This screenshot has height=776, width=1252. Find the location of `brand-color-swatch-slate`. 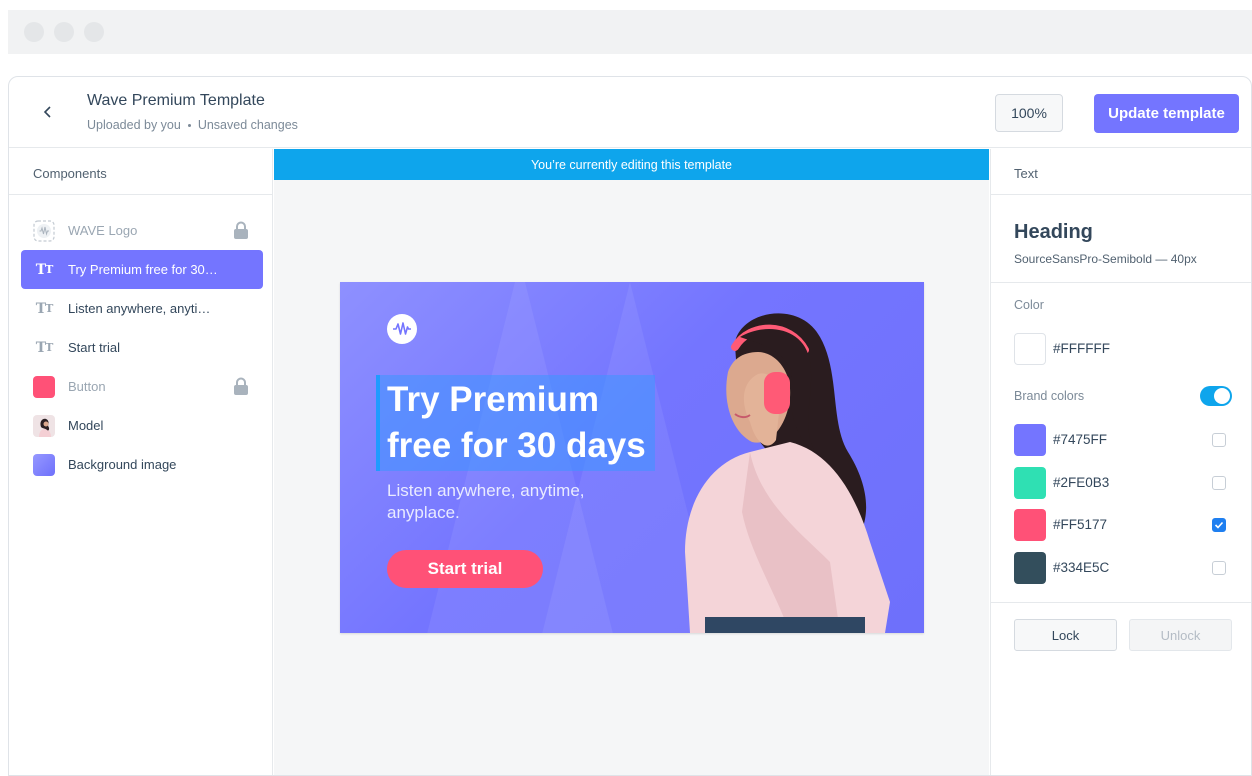

brand-color-swatch-slate is located at coordinates (1030, 568).